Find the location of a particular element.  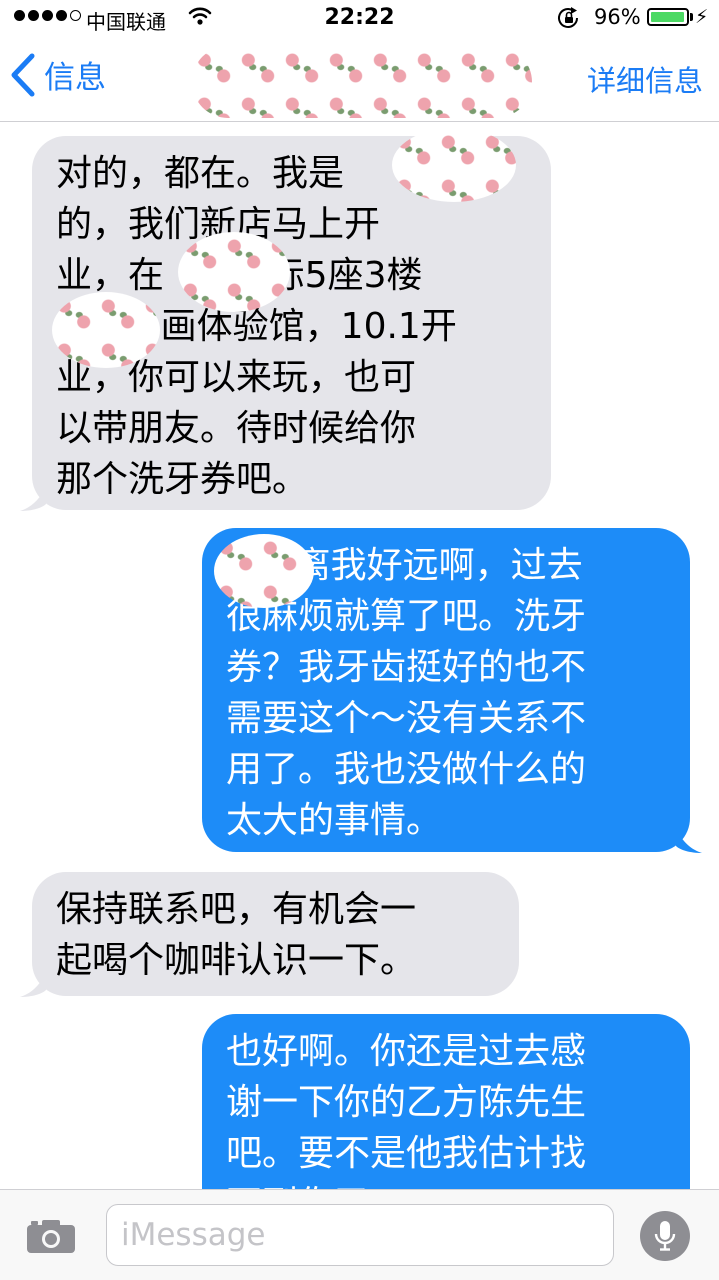

contact-name-redaction is located at coordinates (362, 82).